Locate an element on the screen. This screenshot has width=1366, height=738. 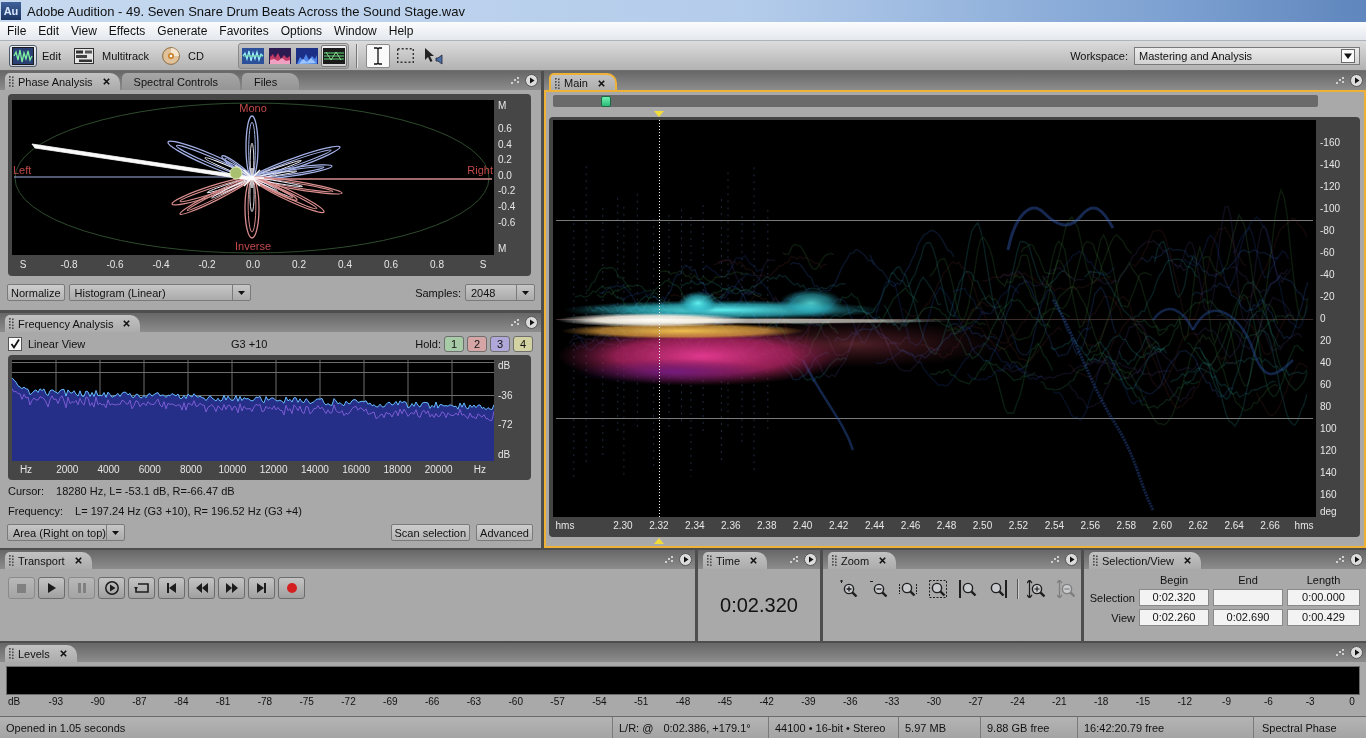
time-field: 0:02.260 is located at coordinates (1174, 617).